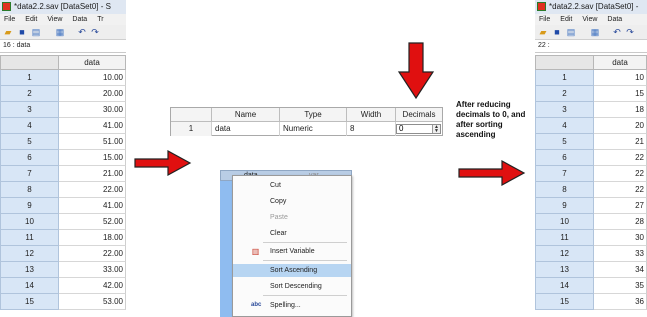 The width and height of the screenshot is (647, 317). Describe the element at coordinates (63, 46) in the screenshot. I see `left-cell-reference: 16 : data` at that location.